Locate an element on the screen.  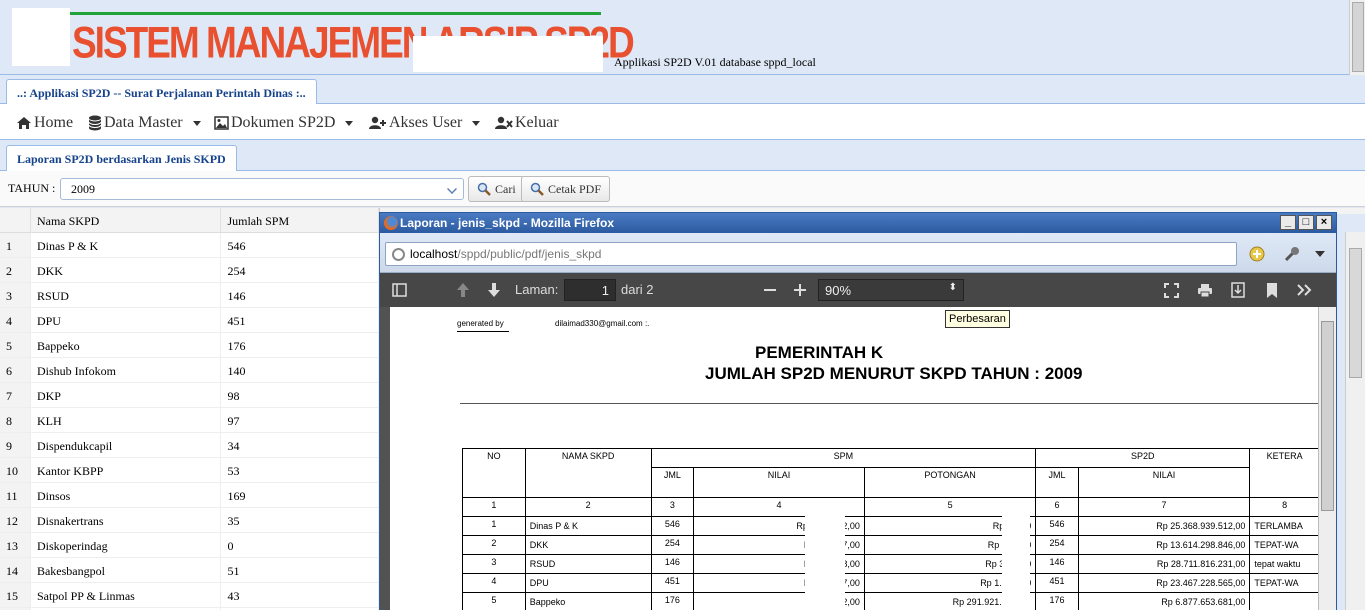
jumlah-spm-cell: 140 is located at coordinates (300, 370).